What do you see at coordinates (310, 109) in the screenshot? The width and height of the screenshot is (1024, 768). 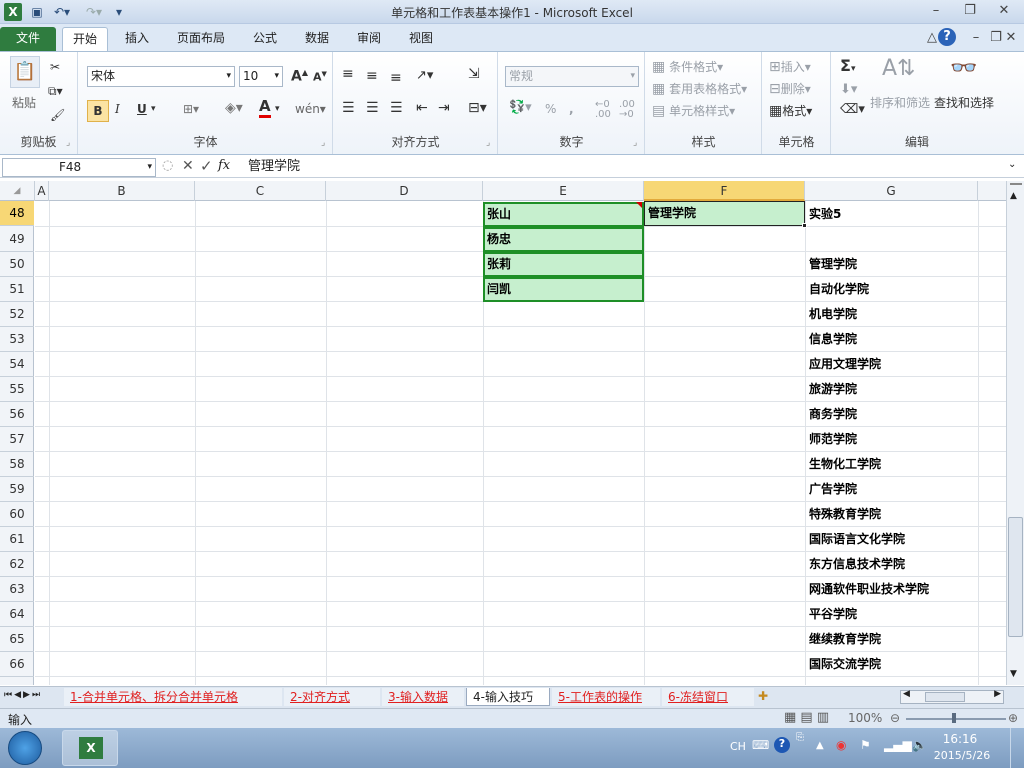 I see `phonetic-icon: wén▾` at bounding box center [310, 109].